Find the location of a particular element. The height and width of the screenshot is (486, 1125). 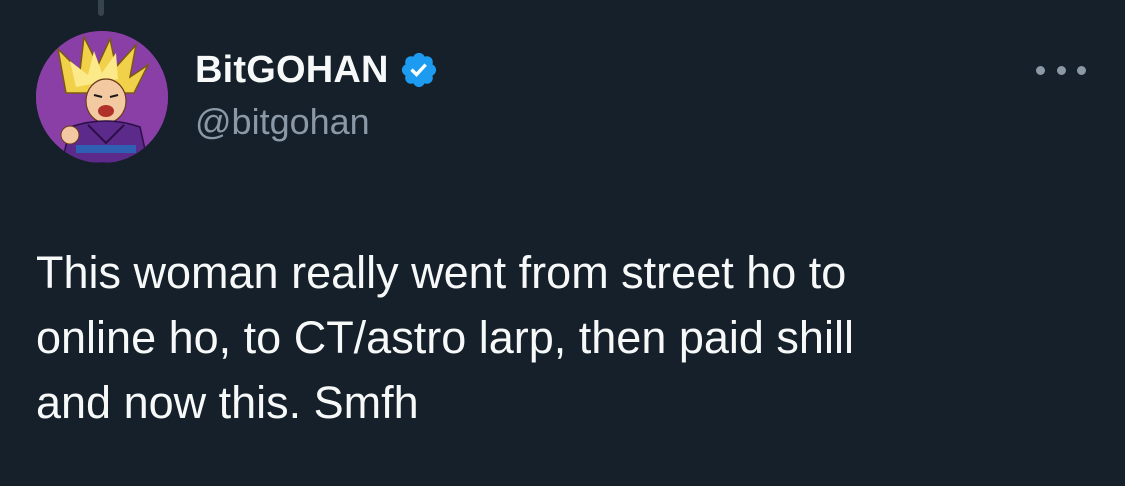

verified-badge-icon is located at coordinates (419, 70).